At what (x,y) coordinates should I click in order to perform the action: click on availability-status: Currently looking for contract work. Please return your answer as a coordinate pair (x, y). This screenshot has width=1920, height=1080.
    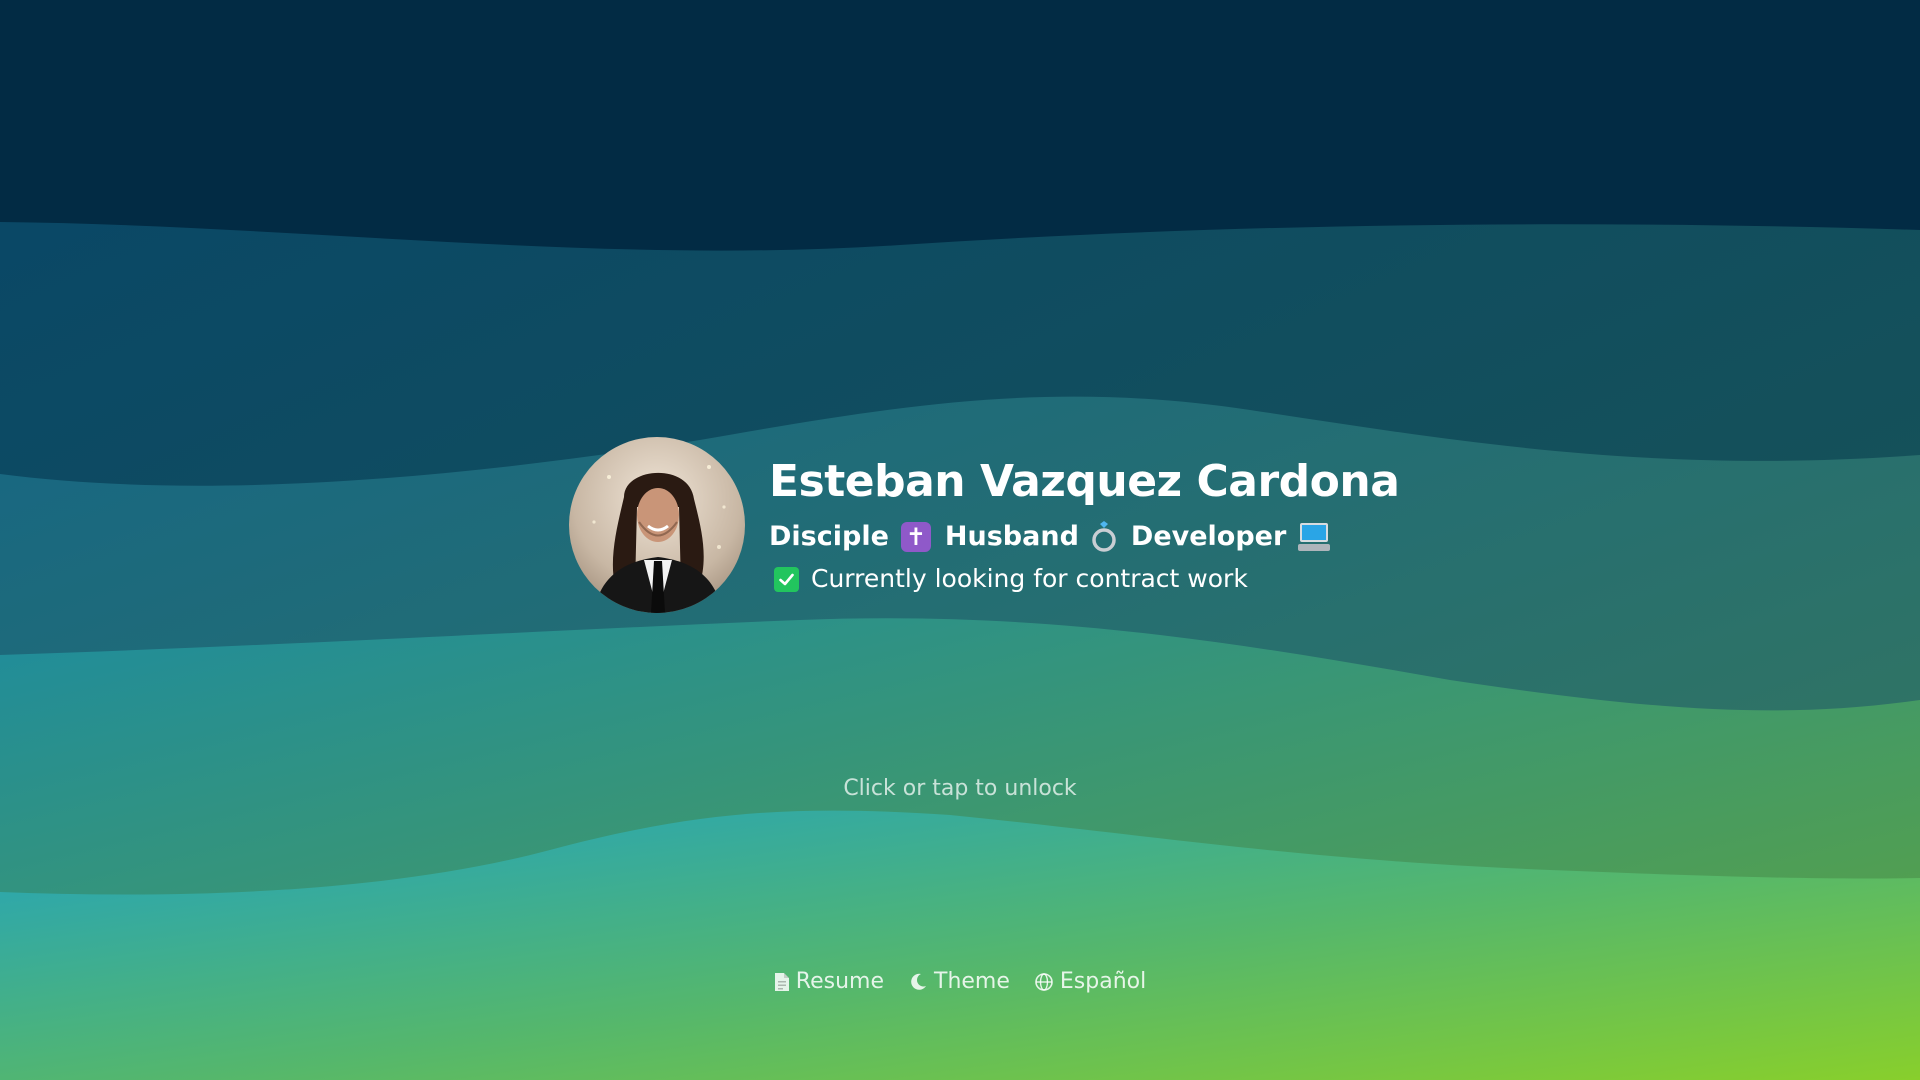
    Looking at the image, I should click on (1084, 579).